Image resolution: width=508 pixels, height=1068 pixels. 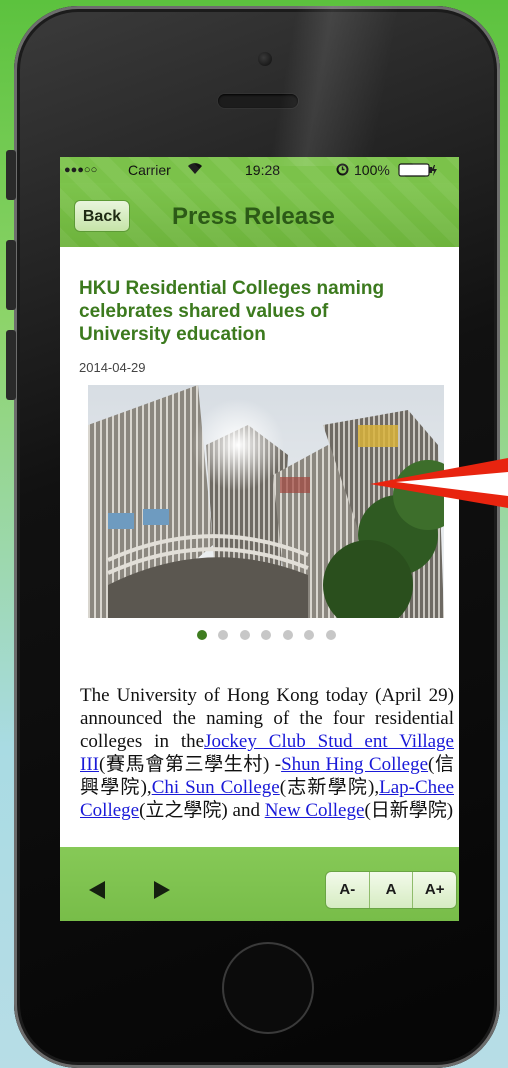 I want to click on bottom-toolbar: A- A A+, so click(x=259, y=884).